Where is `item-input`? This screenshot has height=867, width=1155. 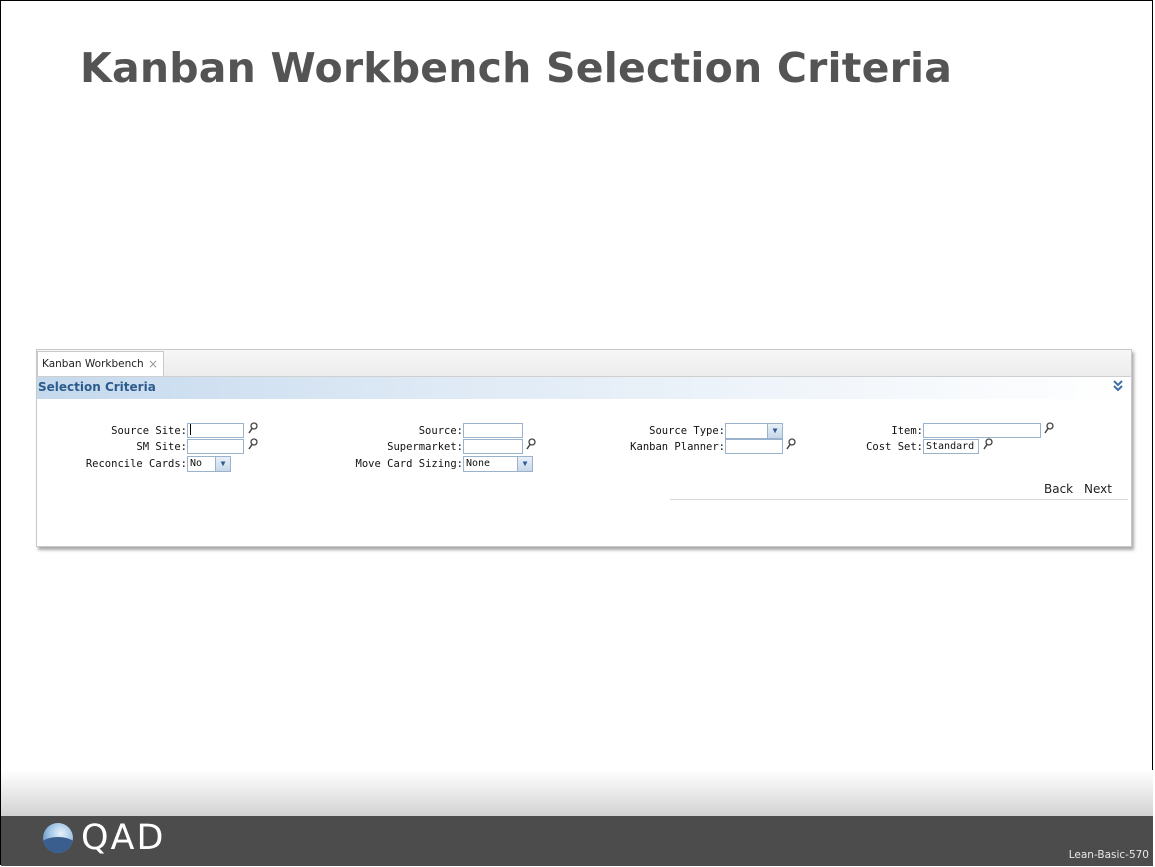 item-input is located at coordinates (982, 430).